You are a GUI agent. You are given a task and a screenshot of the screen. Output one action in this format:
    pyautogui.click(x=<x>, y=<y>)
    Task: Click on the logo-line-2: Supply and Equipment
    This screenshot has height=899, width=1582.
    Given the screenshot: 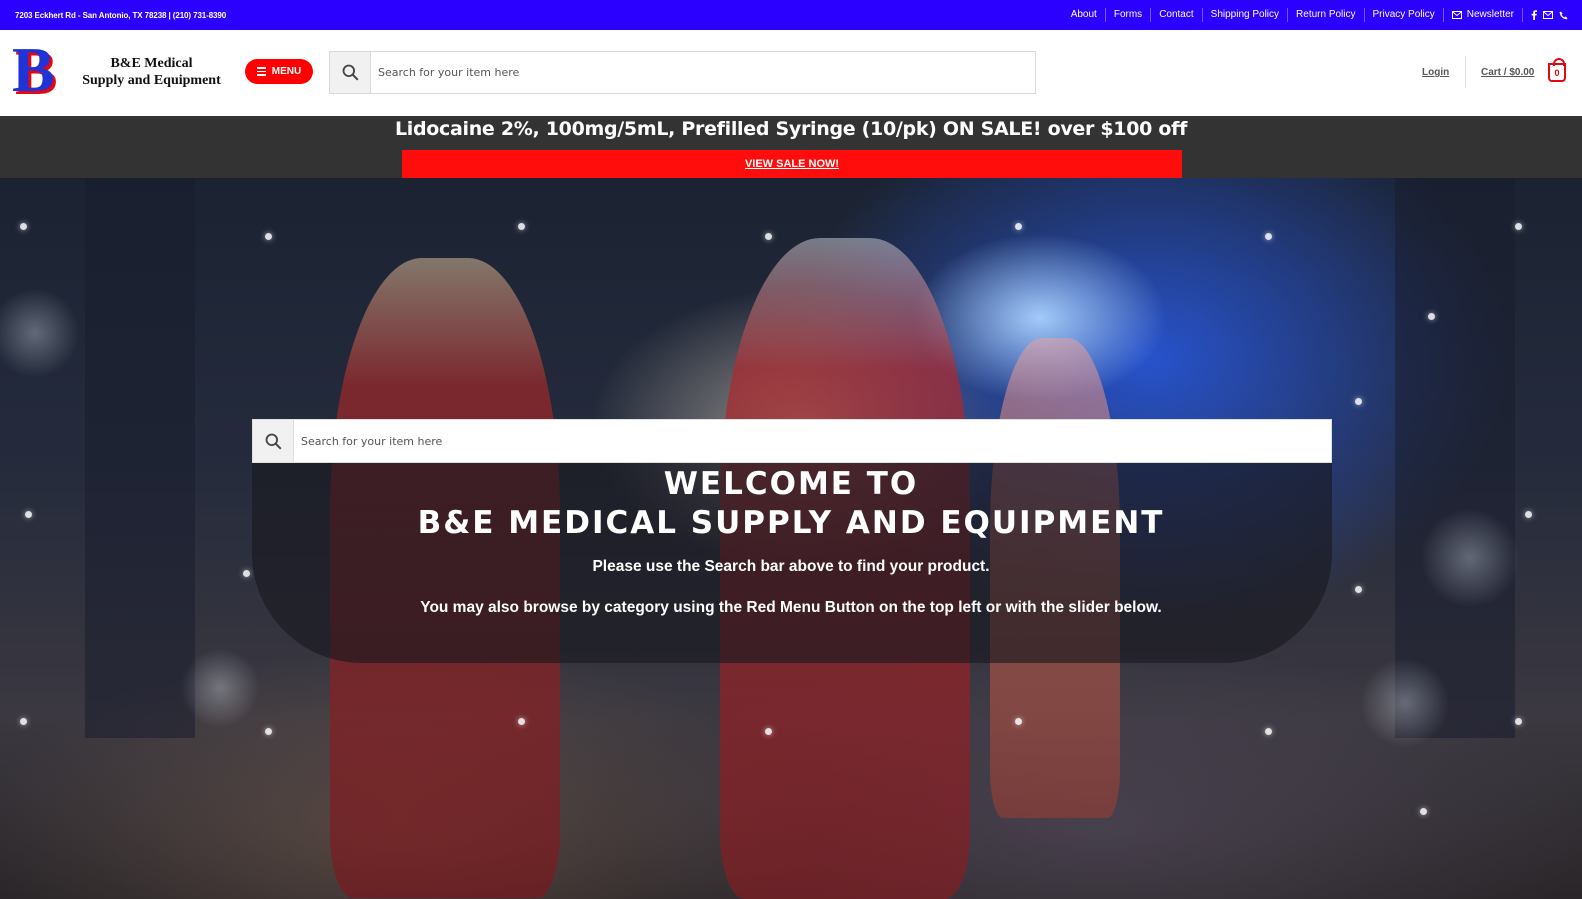 What is the action you would take?
    pyautogui.click(x=151, y=80)
    